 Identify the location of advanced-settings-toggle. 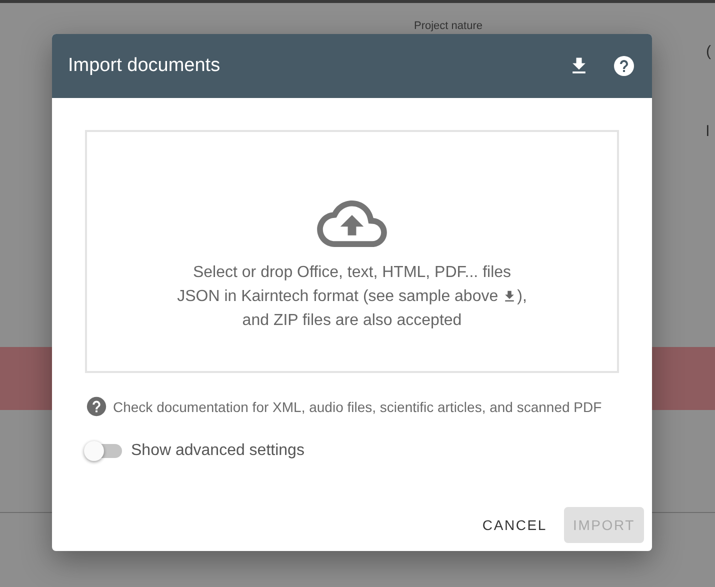
(103, 451).